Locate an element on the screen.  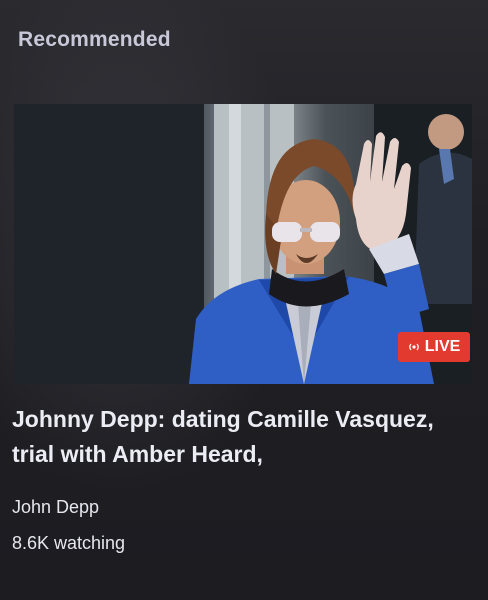
channel-name: John Depp is located at coordinates (56, 507).